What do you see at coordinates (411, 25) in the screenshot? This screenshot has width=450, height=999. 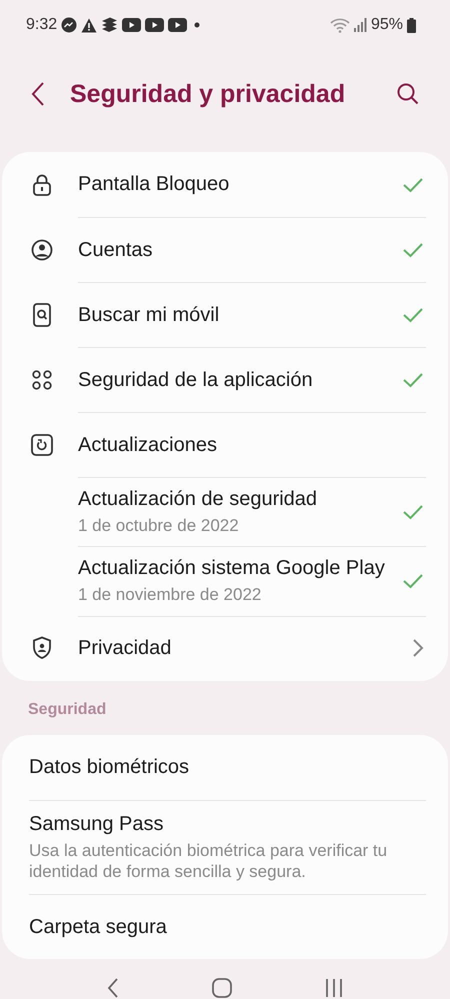 I see `battery-icon` at bounding box center [411, 25].